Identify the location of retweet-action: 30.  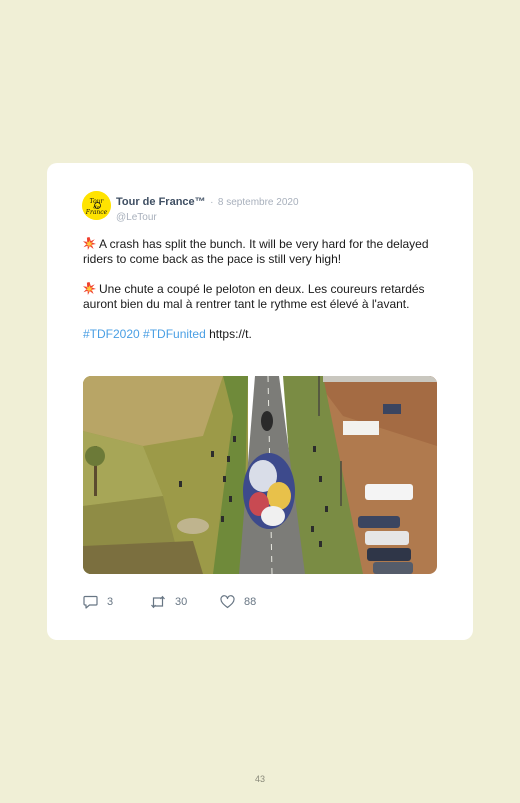
(168, 602).